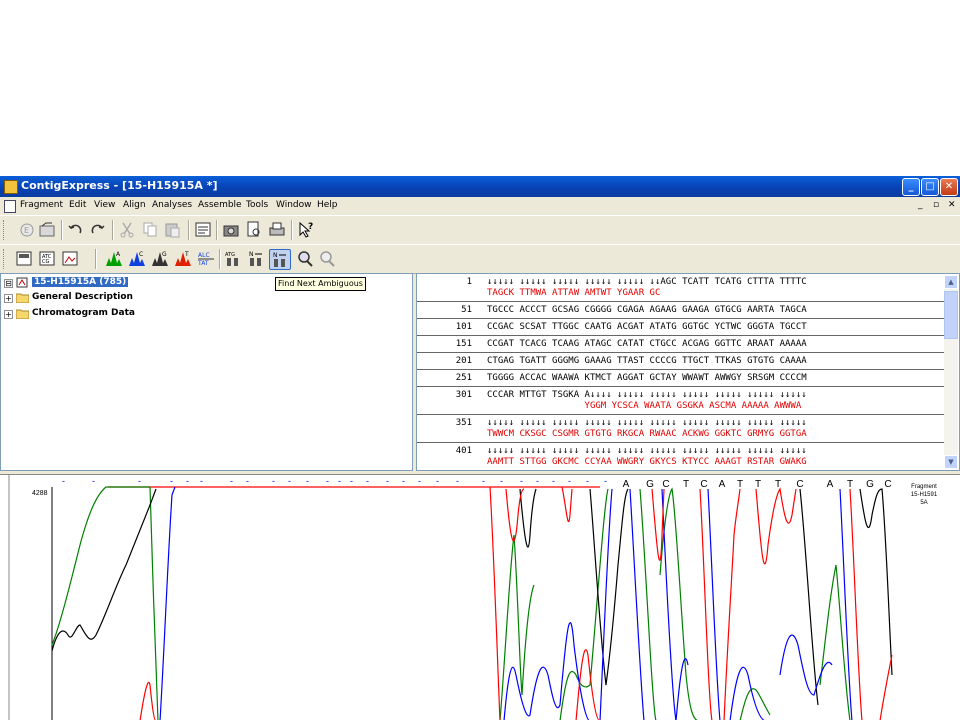 This screenshot has height=720, width=960. Describe the element at coordinates (206, 258) in the screenshot. I see `reverse-complement-icon: ALC TAT` at that location.